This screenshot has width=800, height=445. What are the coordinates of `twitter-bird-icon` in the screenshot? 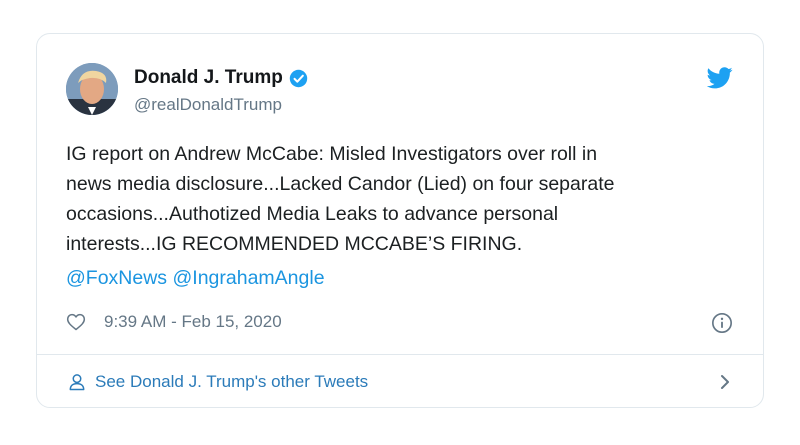 It's located at (720, 78).